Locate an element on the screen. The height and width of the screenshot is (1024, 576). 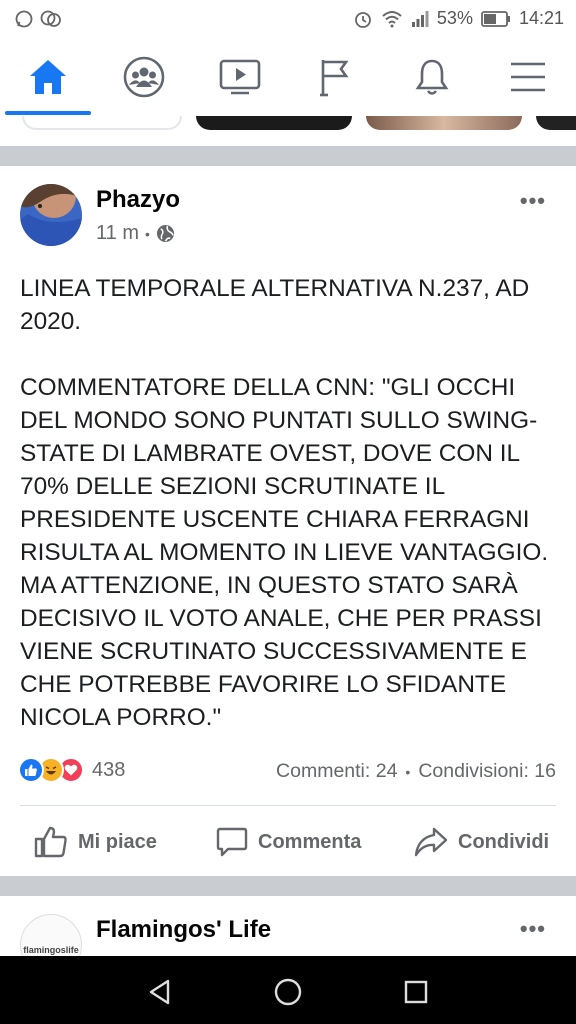
home-system-button is located at coordinates (288, 992).